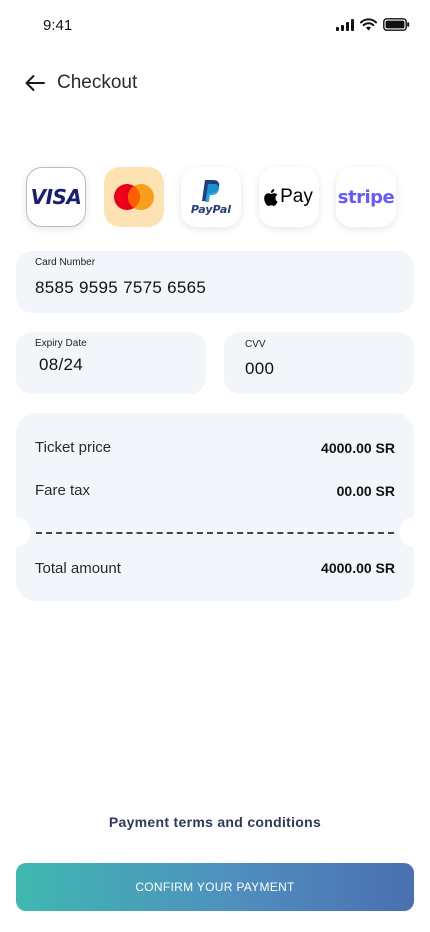 The width and height of the screenshot is (430, 932). What do you see at coordinates (345, 24) in the screenshot?
I see `cellular-signal-icon` at bounding box center [345, 24].